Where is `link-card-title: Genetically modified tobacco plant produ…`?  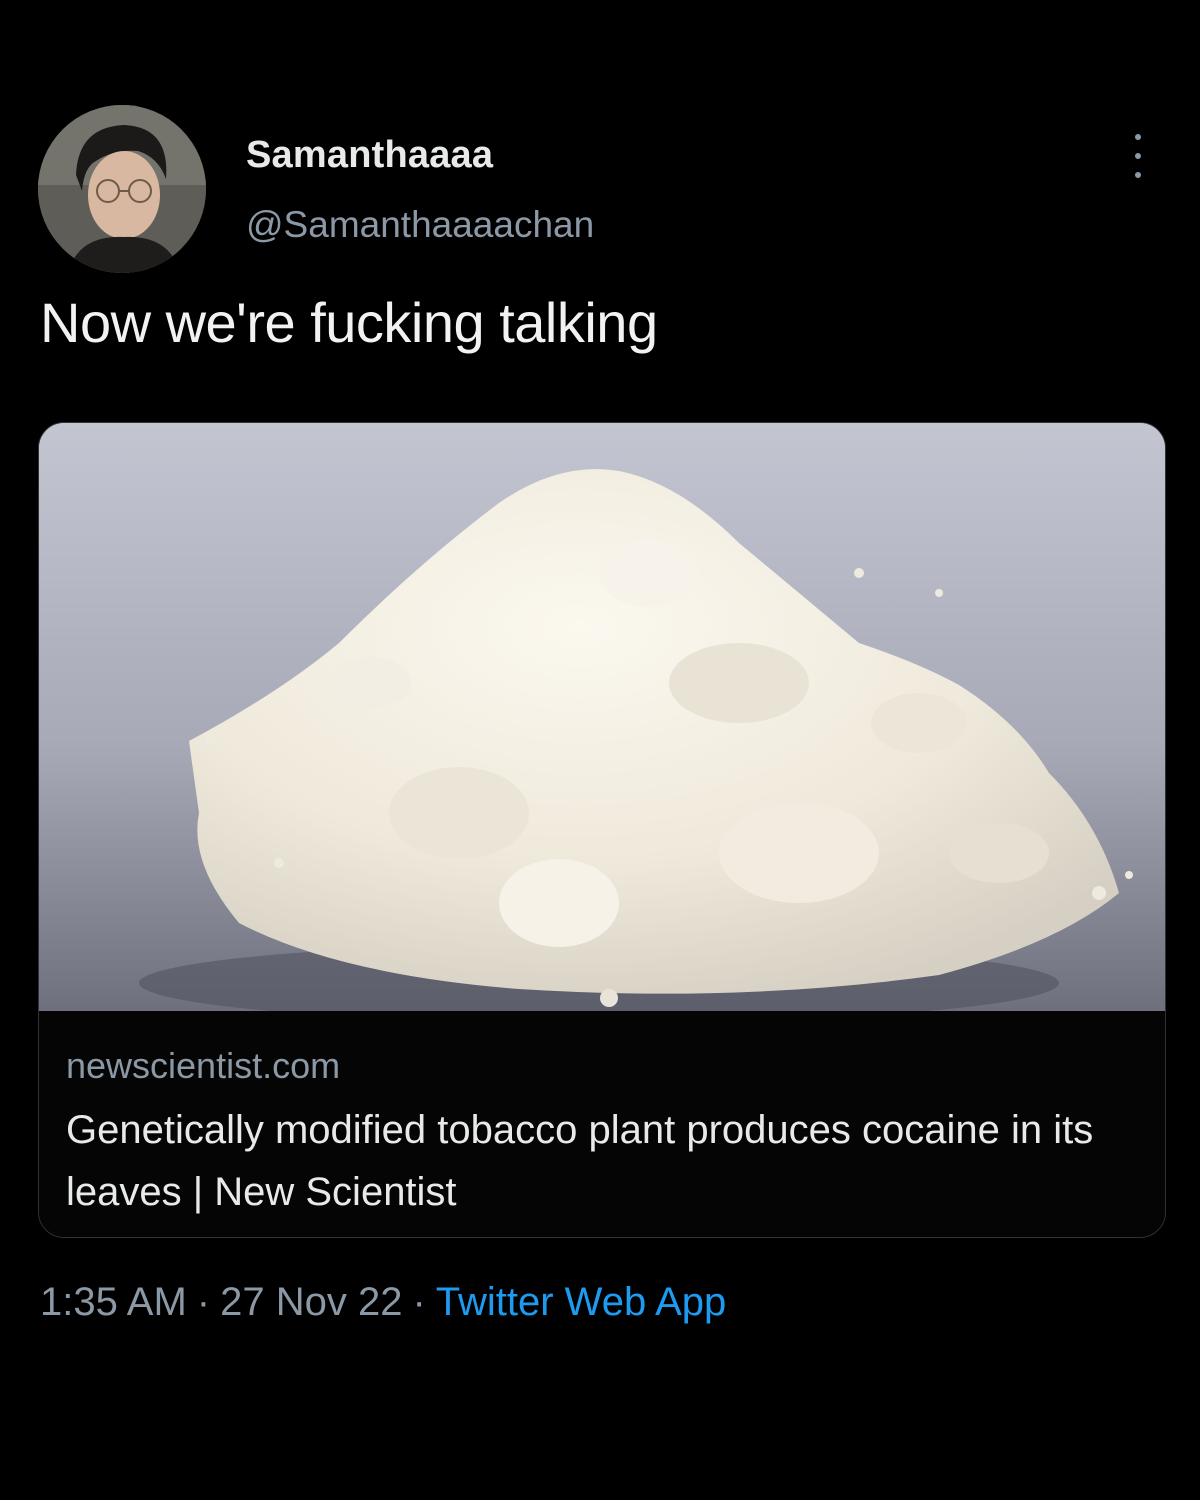 link-card-title: Genetically modified tobacco plant produ… is located at coordinates (596, 1161).